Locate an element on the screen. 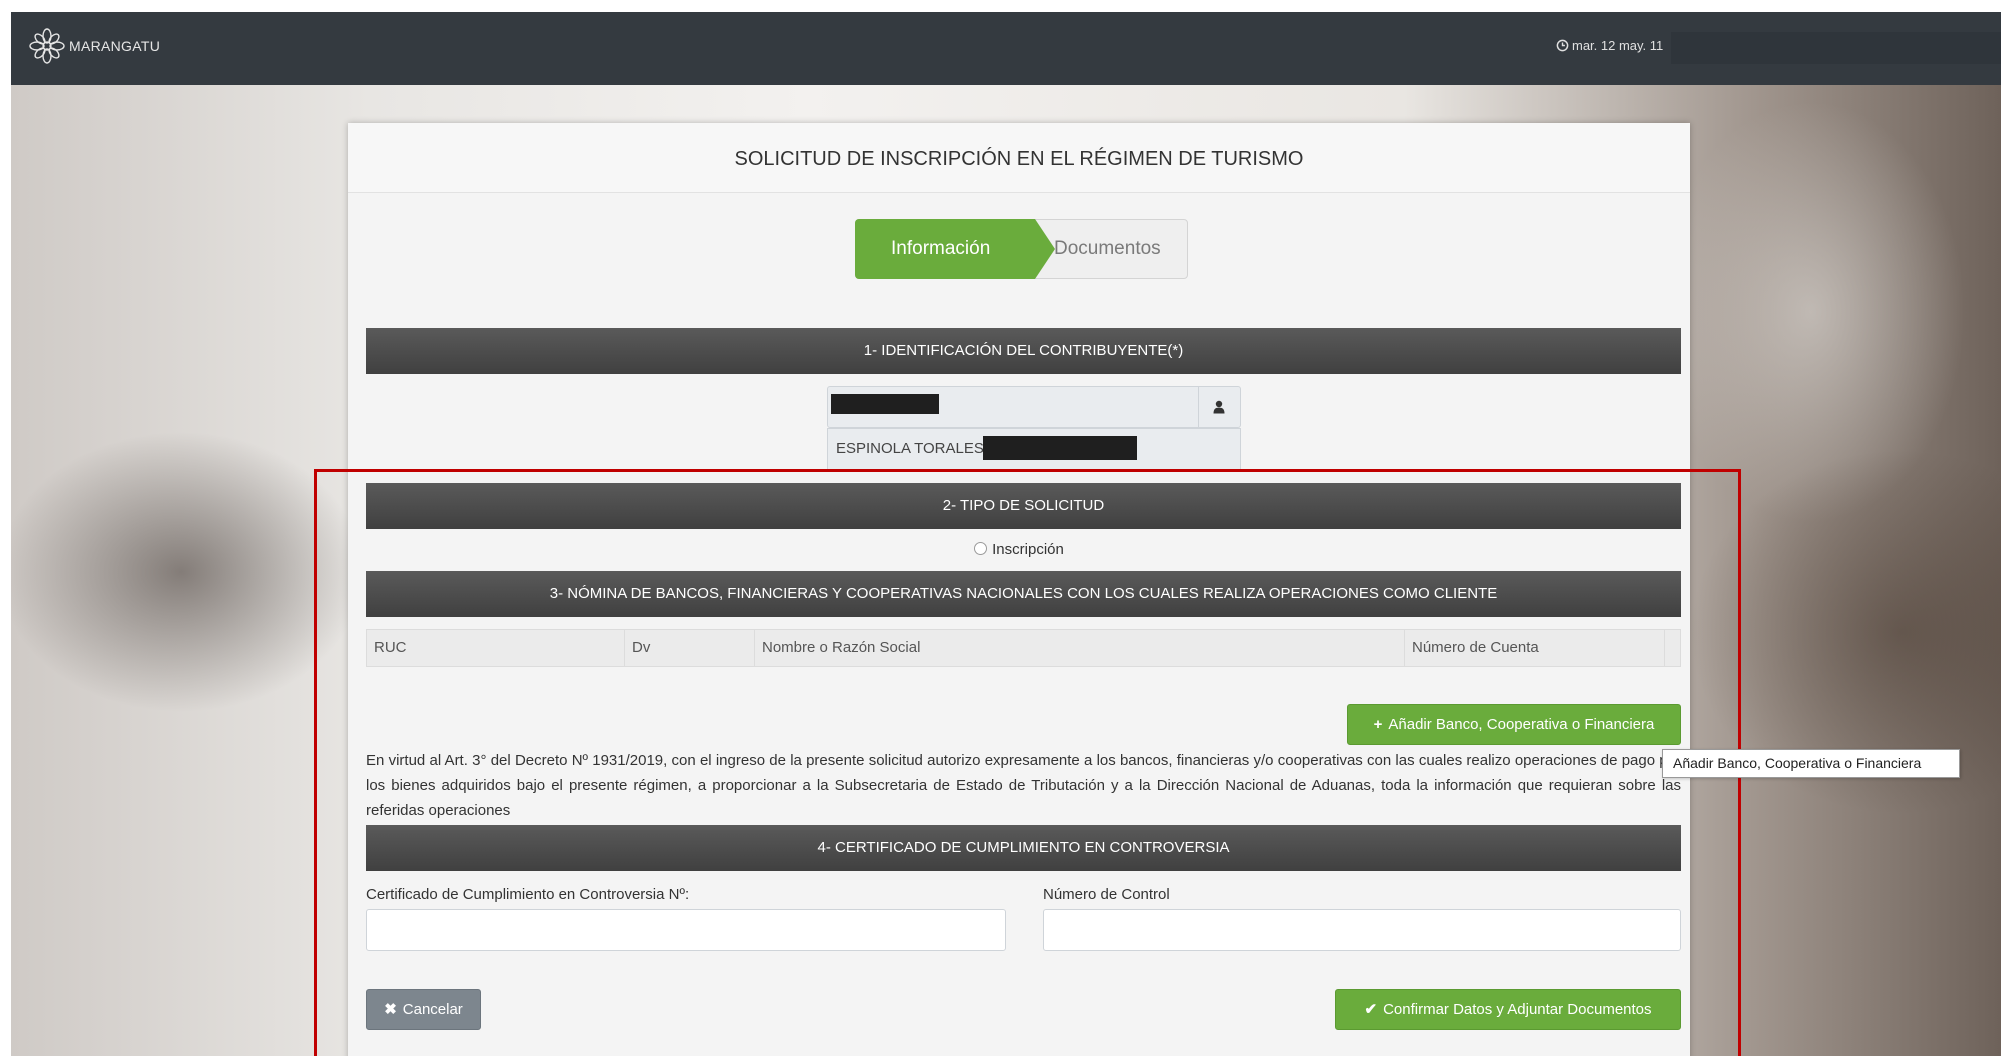  redacted-ruc is located at coordinates (885, 404).